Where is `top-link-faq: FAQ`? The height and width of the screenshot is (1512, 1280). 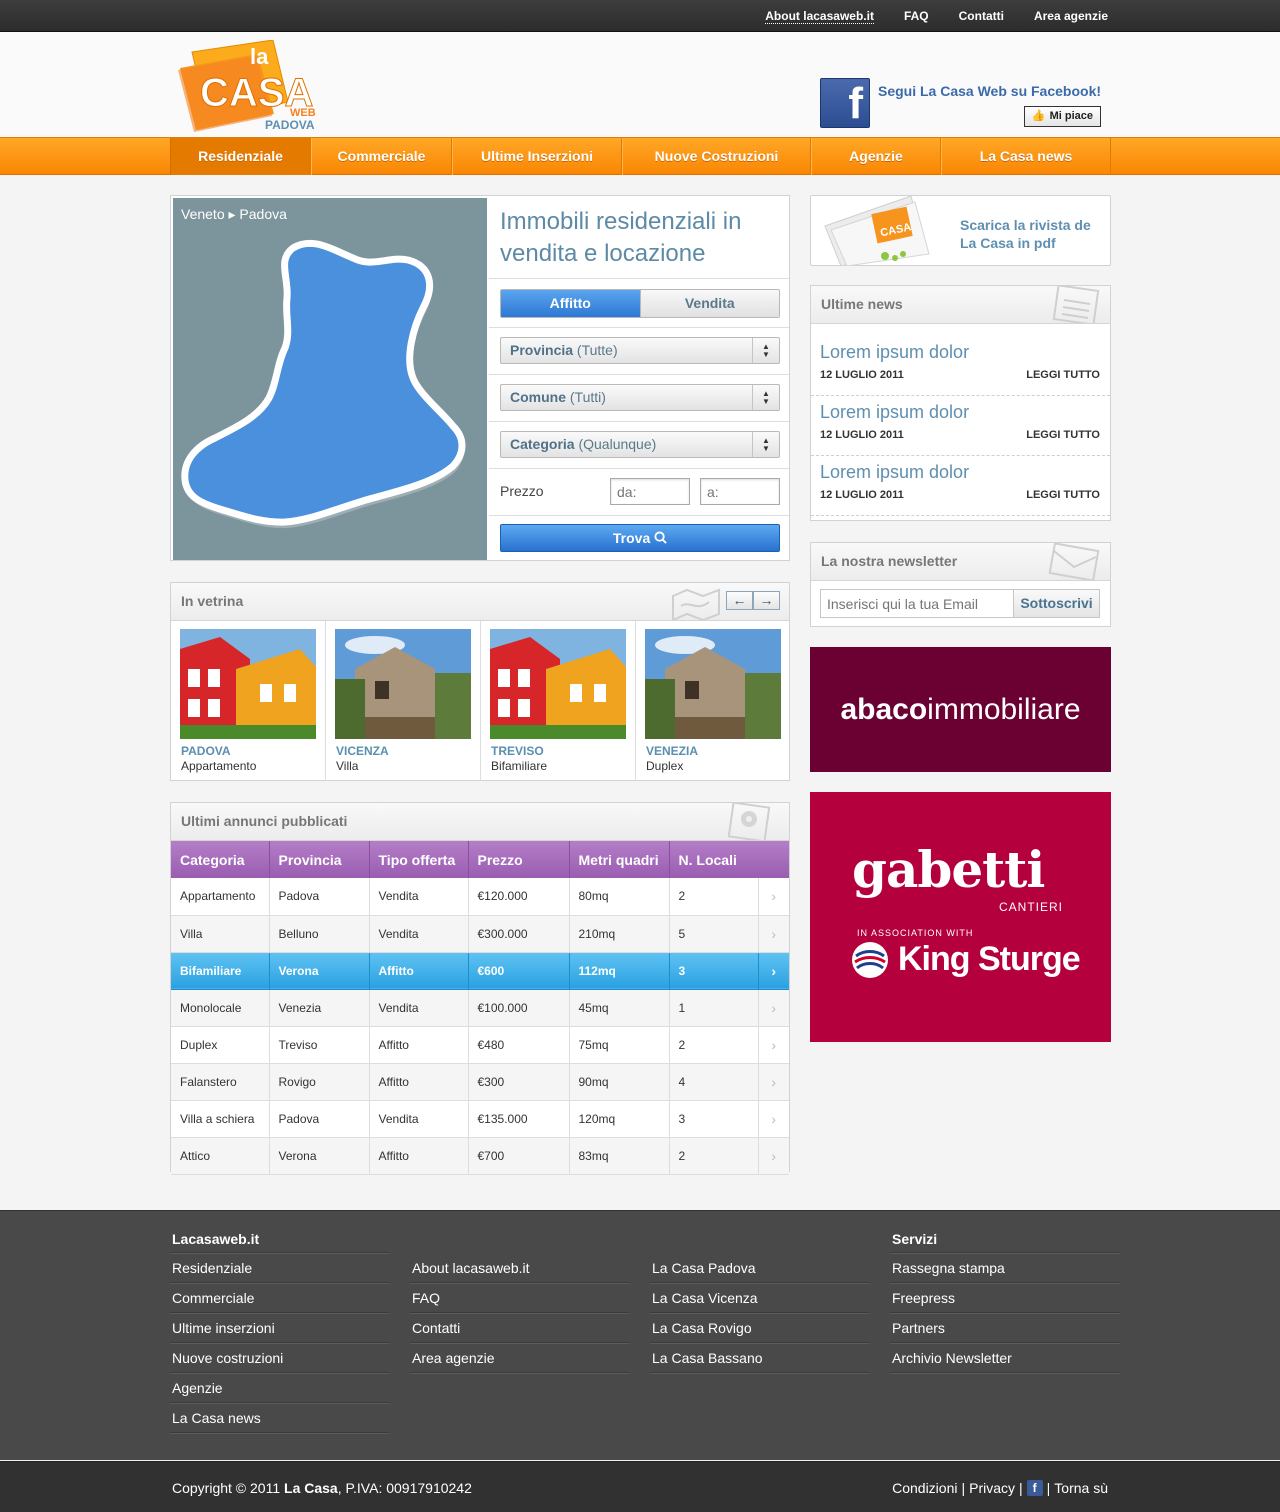 top-link-faq: FAQ is located at coordinates (916, 16).